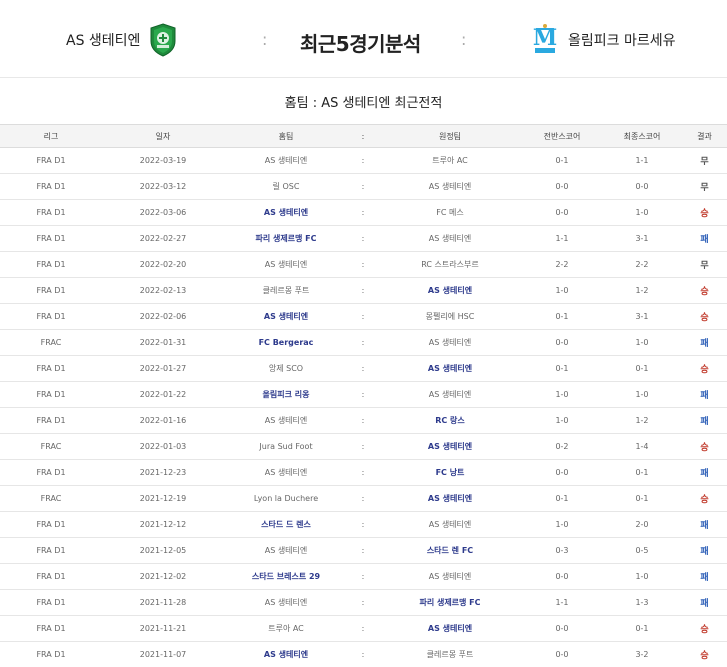  Describe the element at coordinates (562, 498) in the screenshot. I see `row-half-score: 0-1` at that location.